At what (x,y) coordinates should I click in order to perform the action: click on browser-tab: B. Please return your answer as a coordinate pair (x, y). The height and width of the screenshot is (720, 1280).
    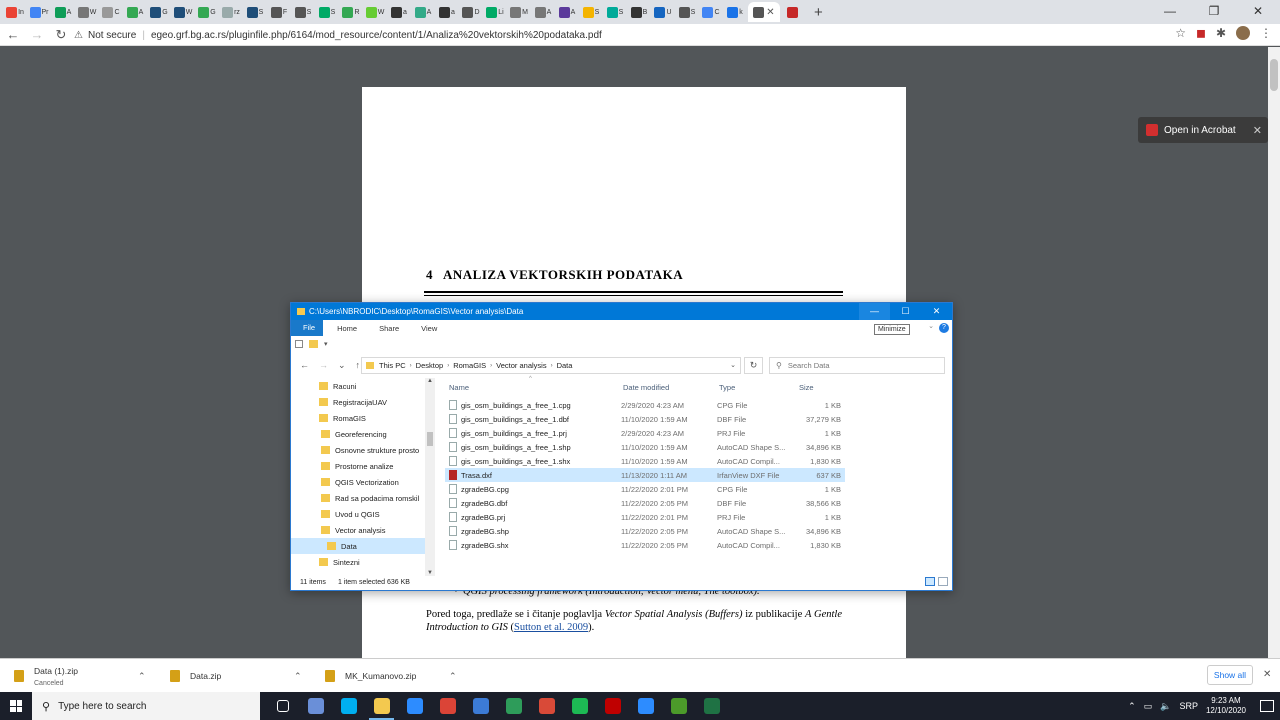
    Looking at the image, I should click on (639, 12).